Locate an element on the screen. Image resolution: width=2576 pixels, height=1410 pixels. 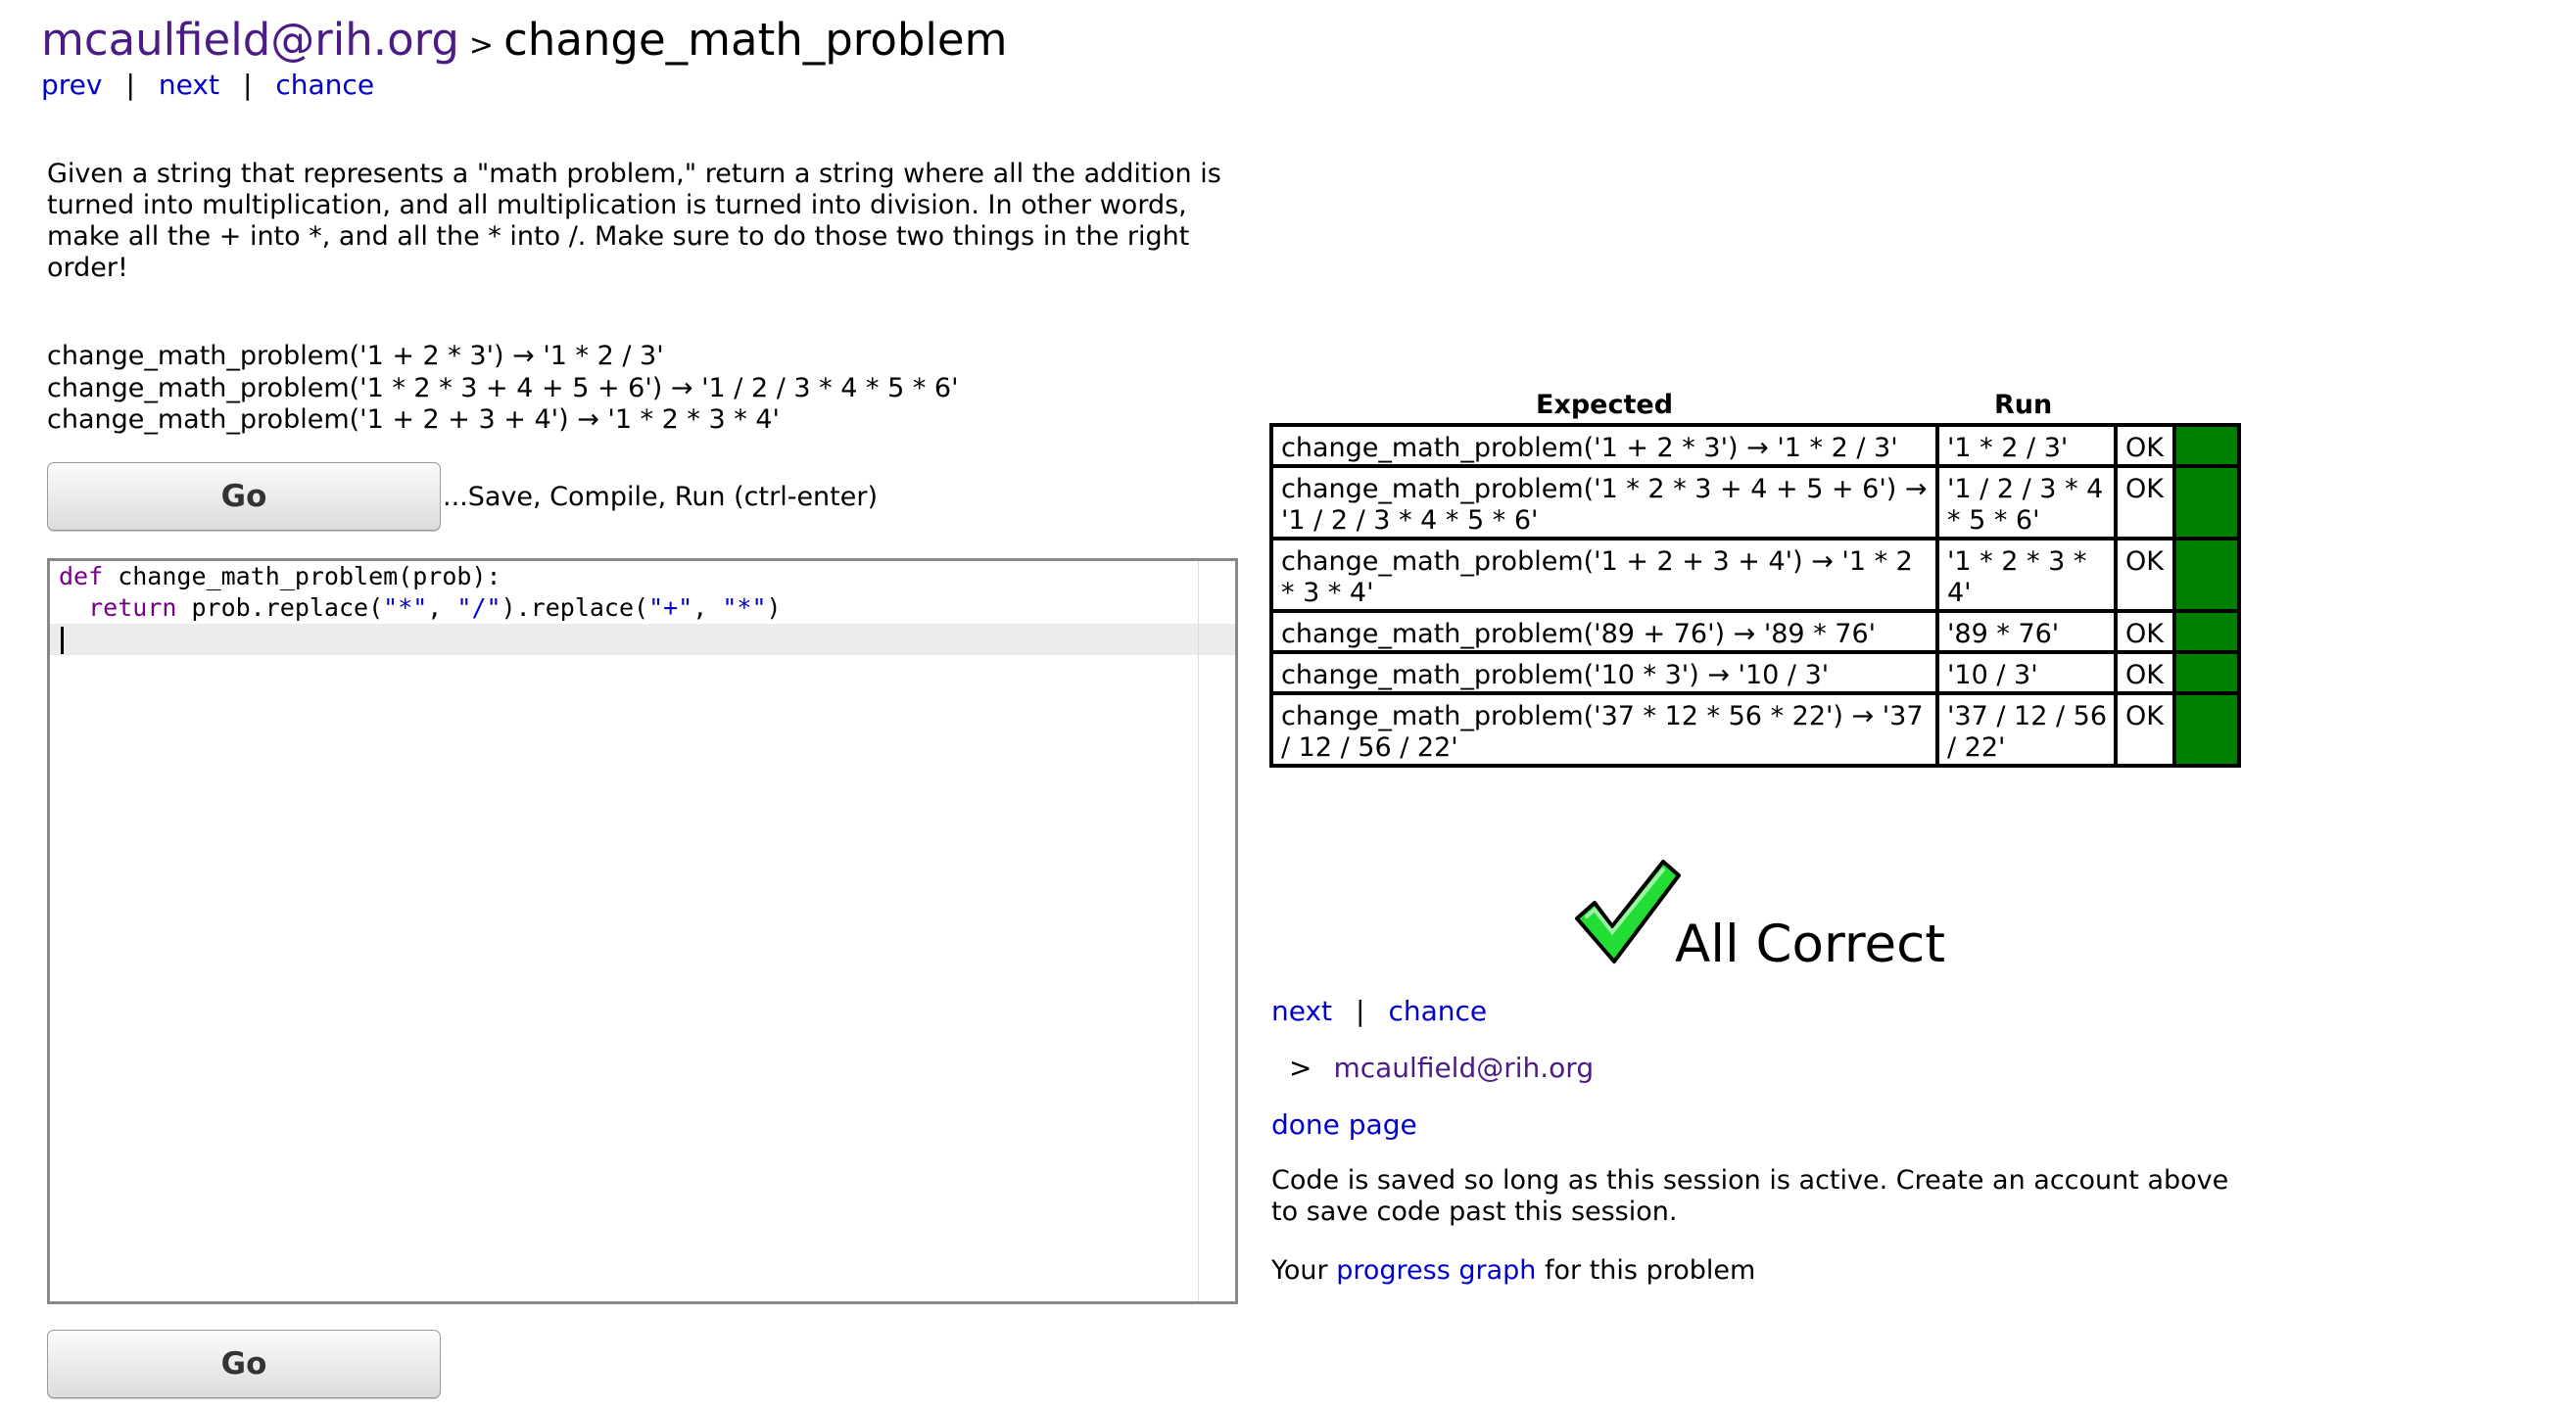
run-cell: '89 * 76' is located at coordinates (2027, 631).